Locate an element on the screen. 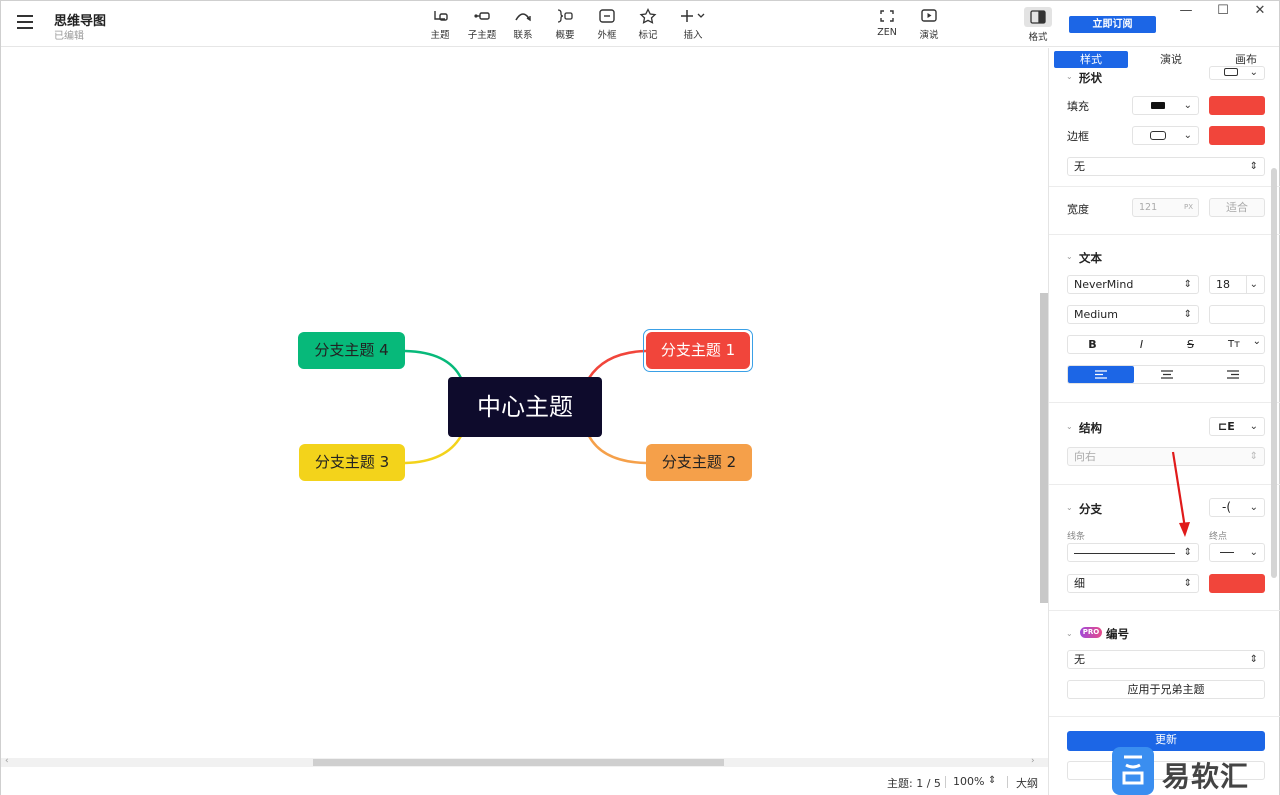 The width and height of the screenshot is (1280, 795). numbering-value: 无 is located at coordinates (1079, 659).